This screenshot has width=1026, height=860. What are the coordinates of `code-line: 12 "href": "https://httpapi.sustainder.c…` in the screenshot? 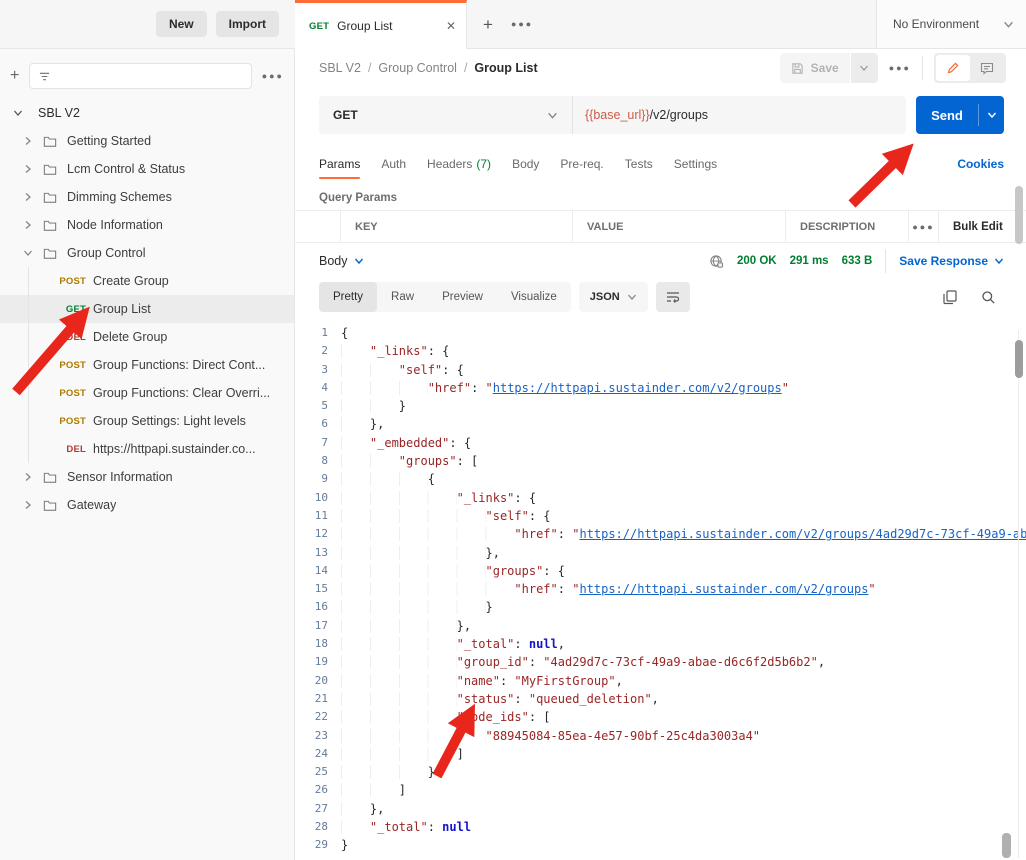 It's located at (660, 534).